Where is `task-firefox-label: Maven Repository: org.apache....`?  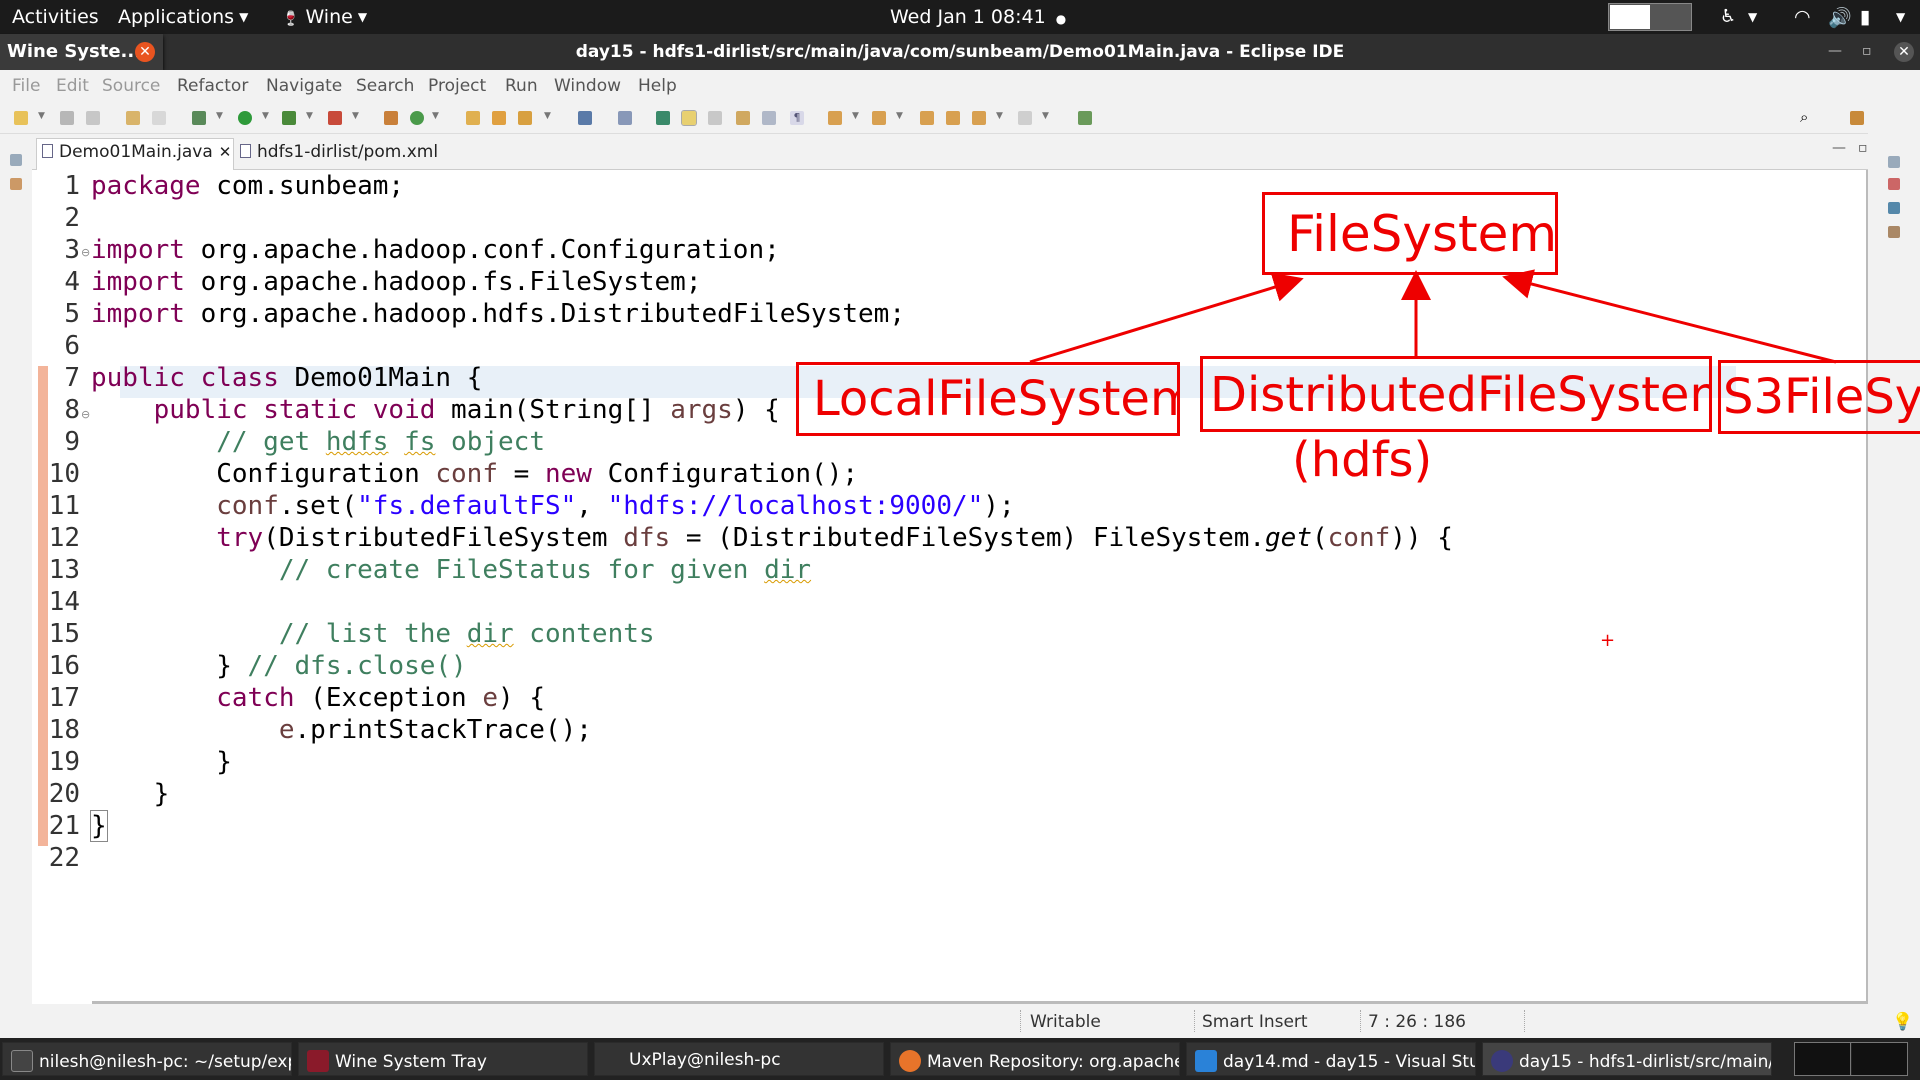 task-firefox-label: Maven Repository: org.apache.... is located at coordinates (1053, 1062).